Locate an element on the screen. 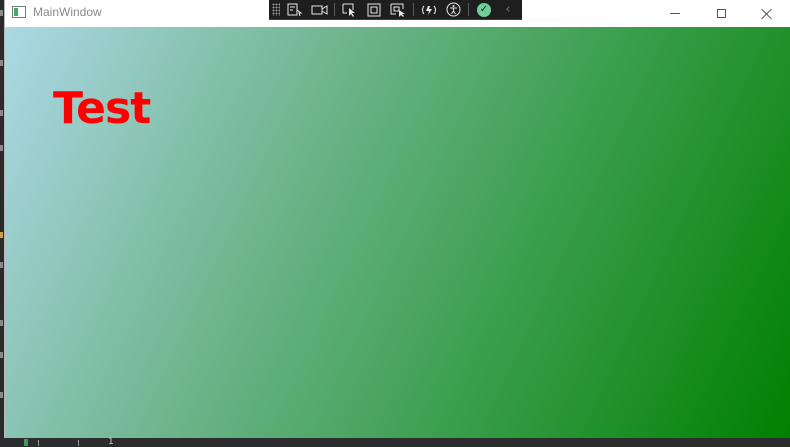 The image size is (790, 447). checkmark-icon: ✓ is located at coordinates (484, 9).